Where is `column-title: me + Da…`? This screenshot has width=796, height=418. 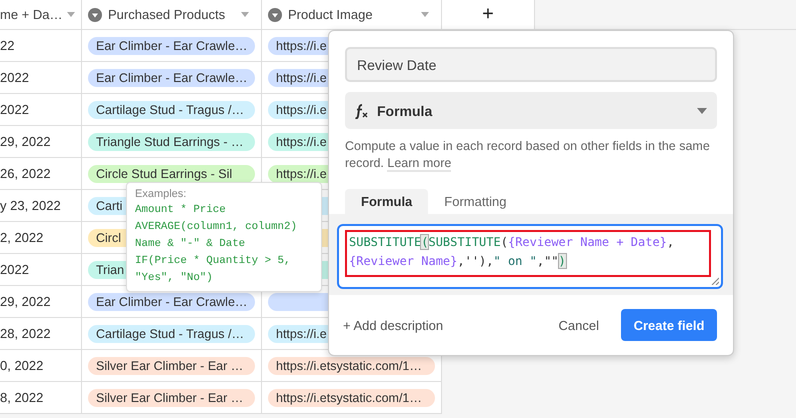
column-title: me + Da… is located at coordinates (31, 14).